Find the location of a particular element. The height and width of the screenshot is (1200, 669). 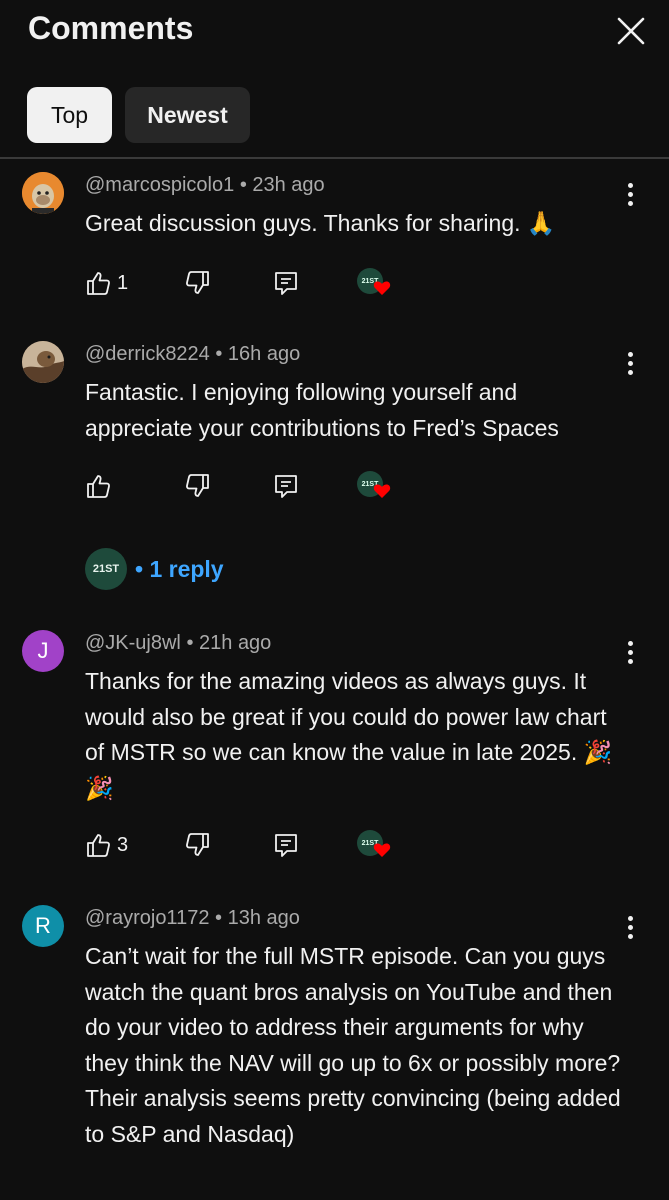

comment-author: @derrick8224 is located at coordinates (147, 354).